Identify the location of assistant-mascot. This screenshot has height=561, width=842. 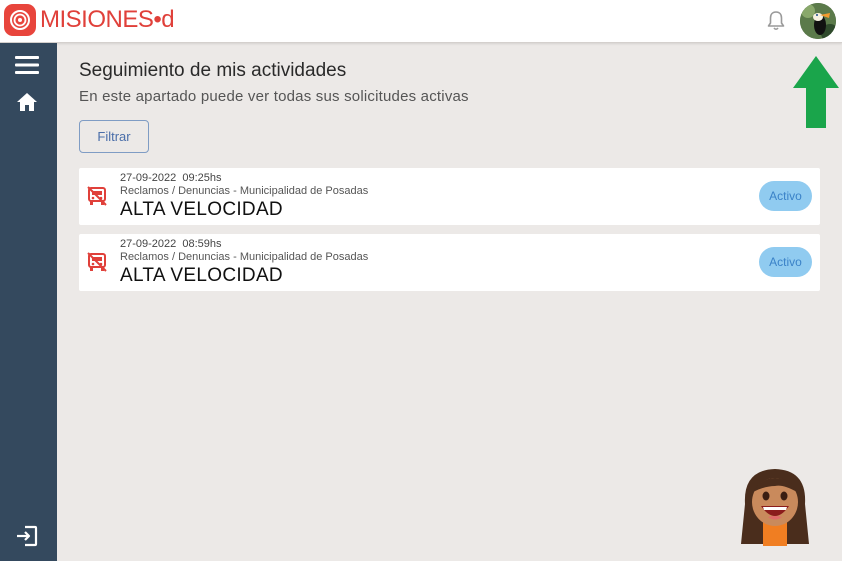
(775, 506).